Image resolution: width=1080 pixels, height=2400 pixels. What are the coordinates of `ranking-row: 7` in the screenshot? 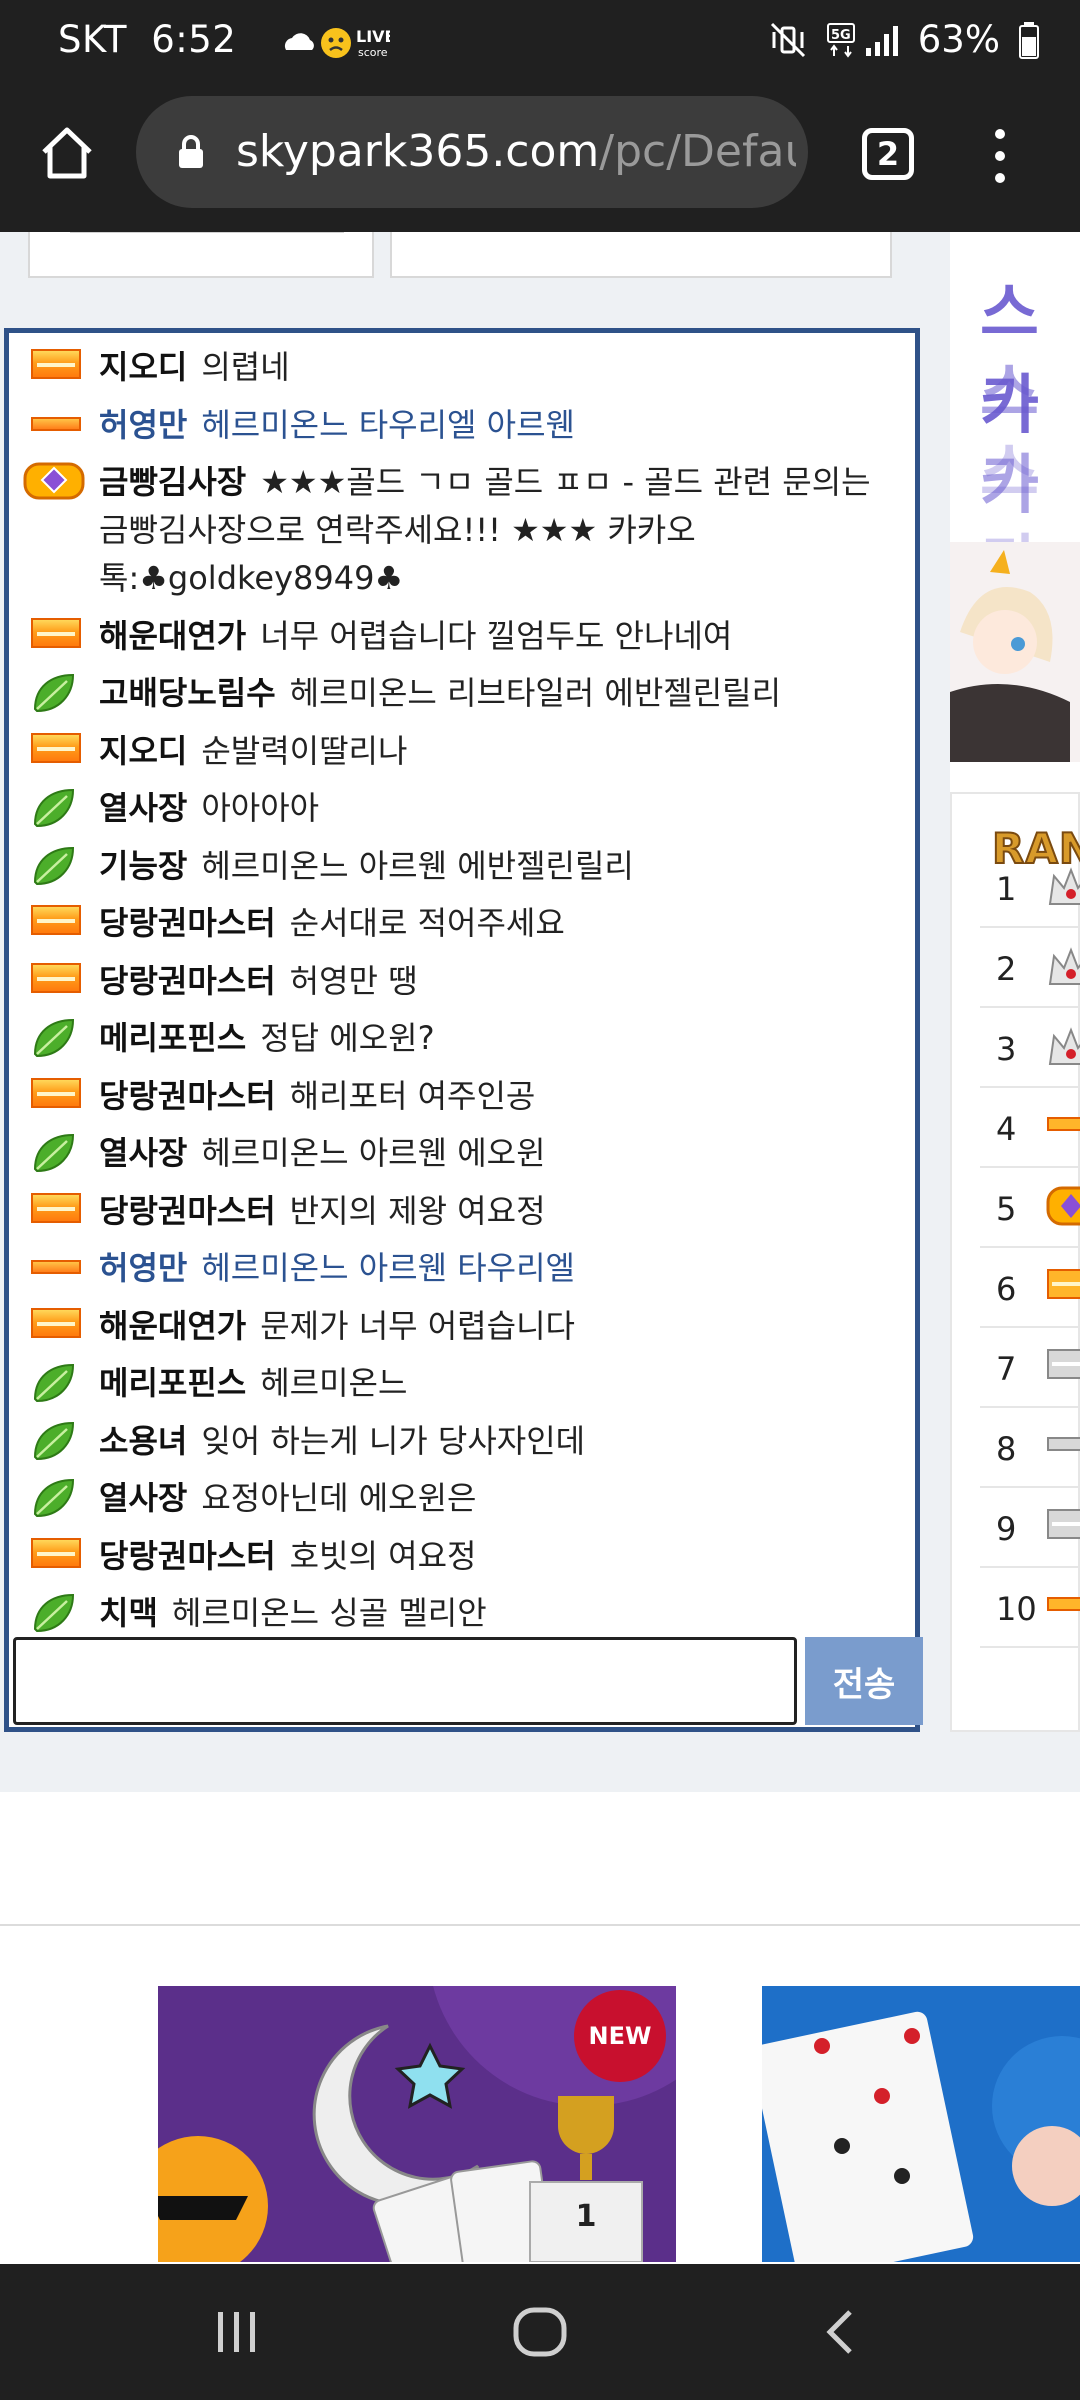 It's located at (1030, 1368).